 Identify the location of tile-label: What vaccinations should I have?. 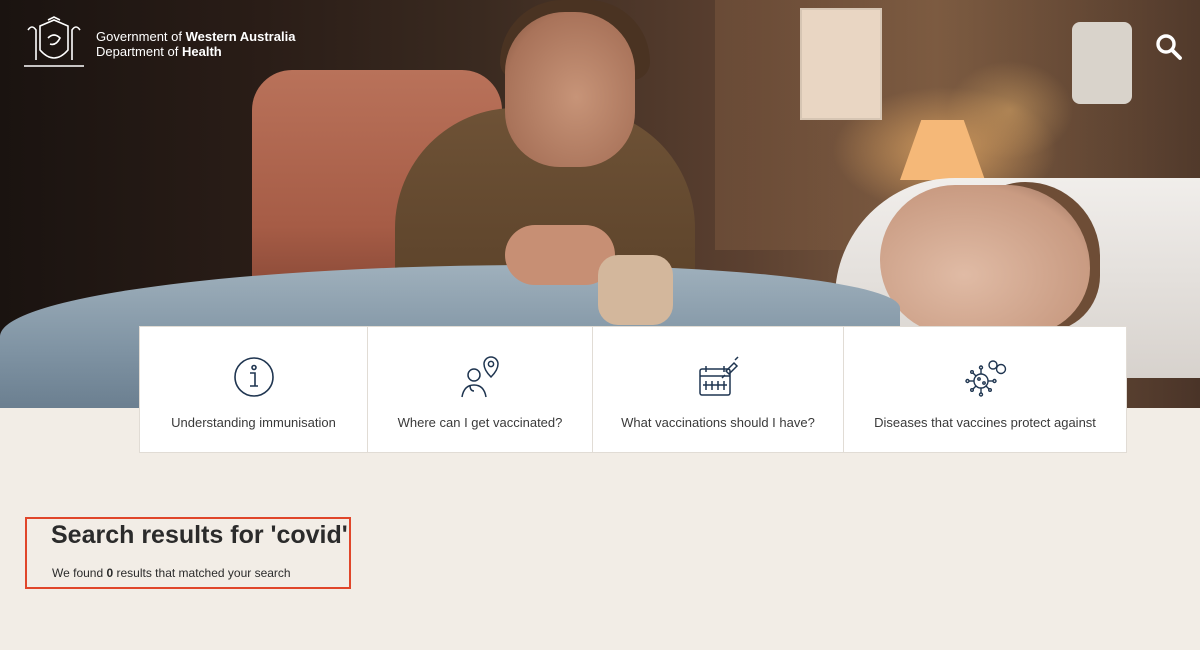
(718, 422).